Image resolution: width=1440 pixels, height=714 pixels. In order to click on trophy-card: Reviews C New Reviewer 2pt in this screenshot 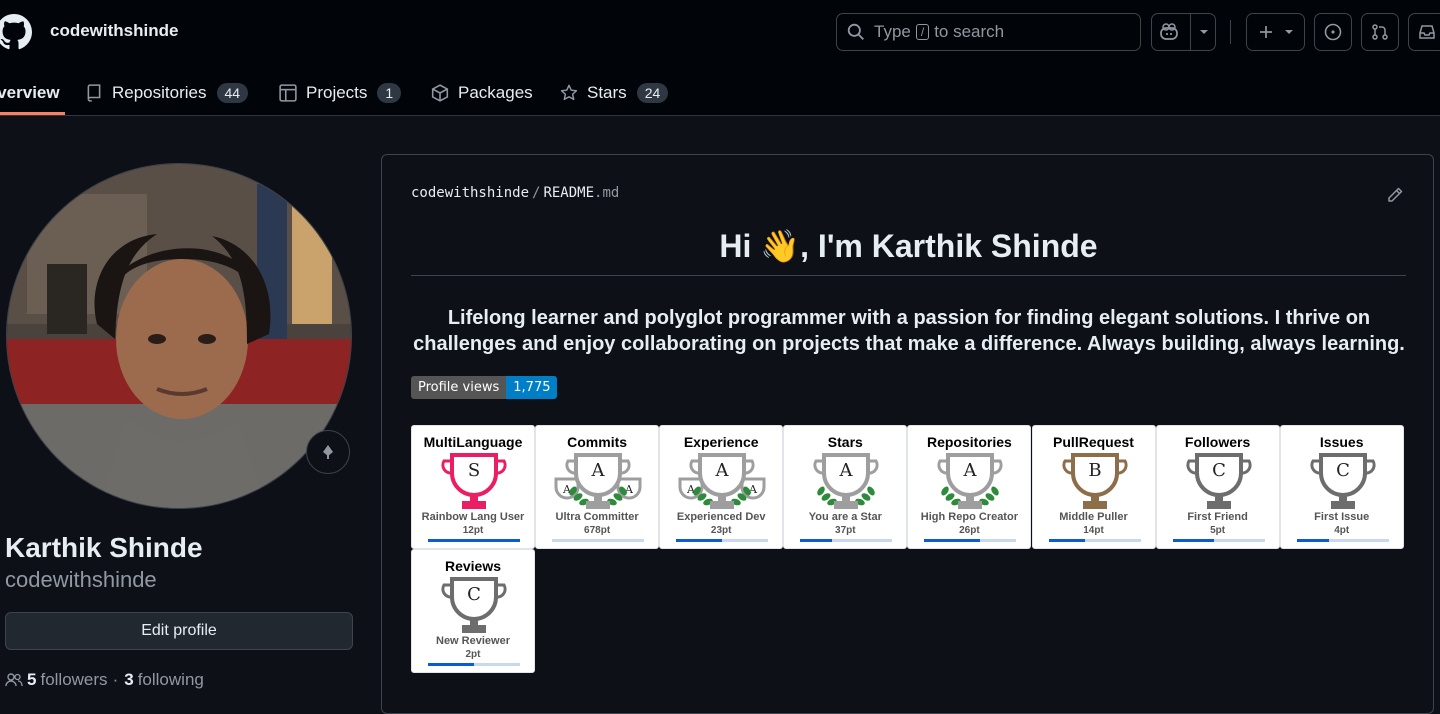, I will do `click(473, 611)`.